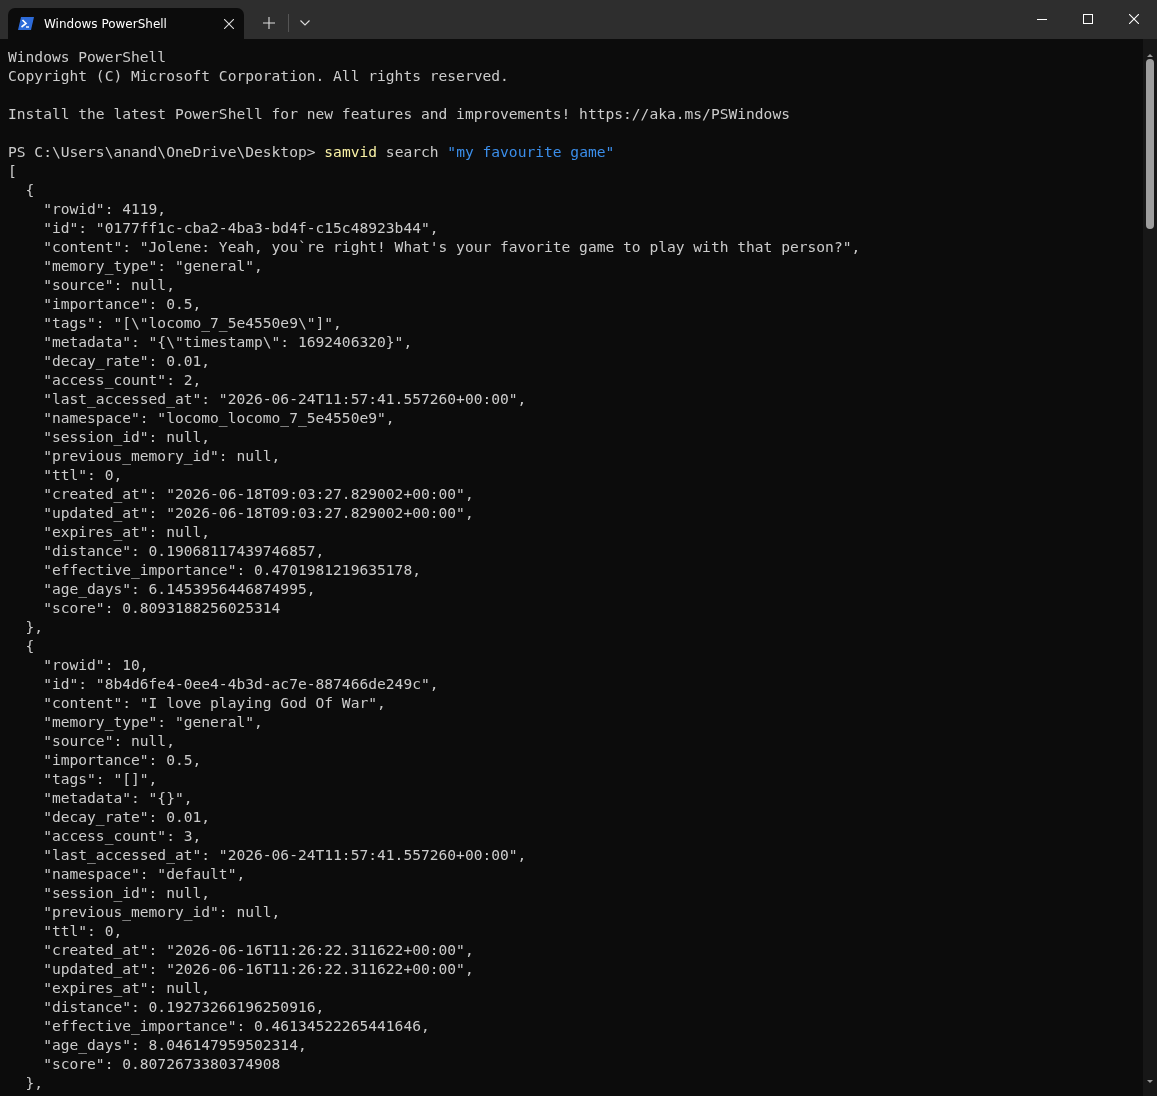 This screenshot has width=1157, height=1096. What do you see at coordinates (219, 417) in the screenshot?
I see `output-line: "namespace": "locomo_locomo_7_5e4550e9",` at bounding box center [219, 417].